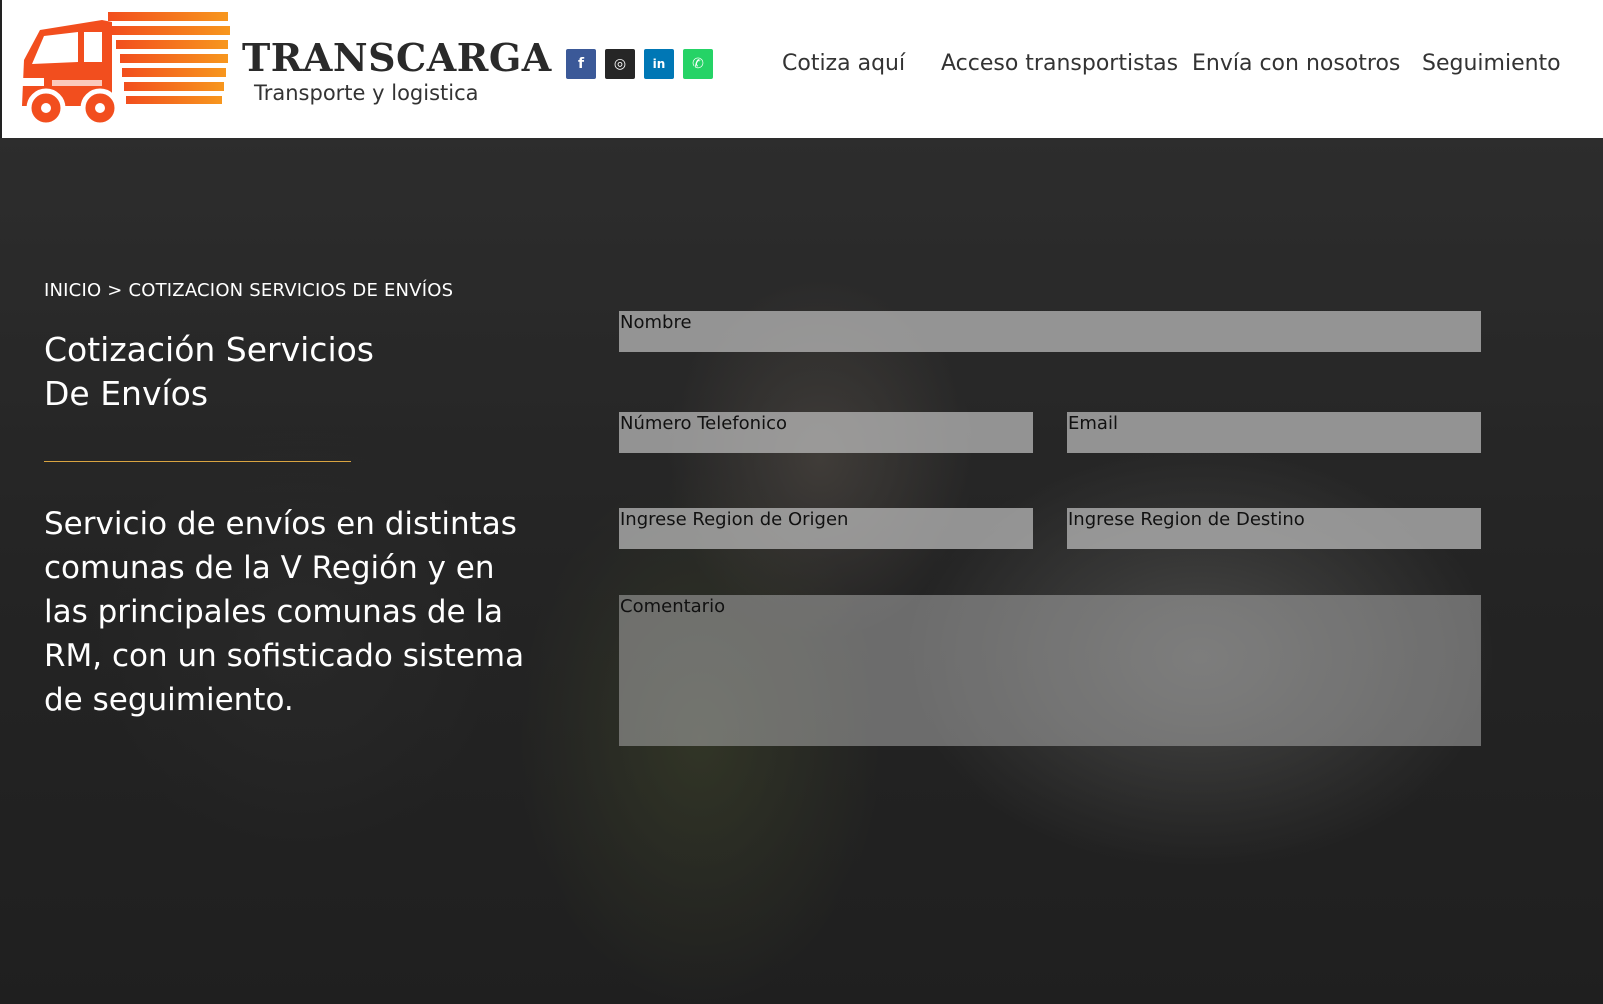  I want to click on page-title: Cotización Servicios De Envíos, so click(254, 372).